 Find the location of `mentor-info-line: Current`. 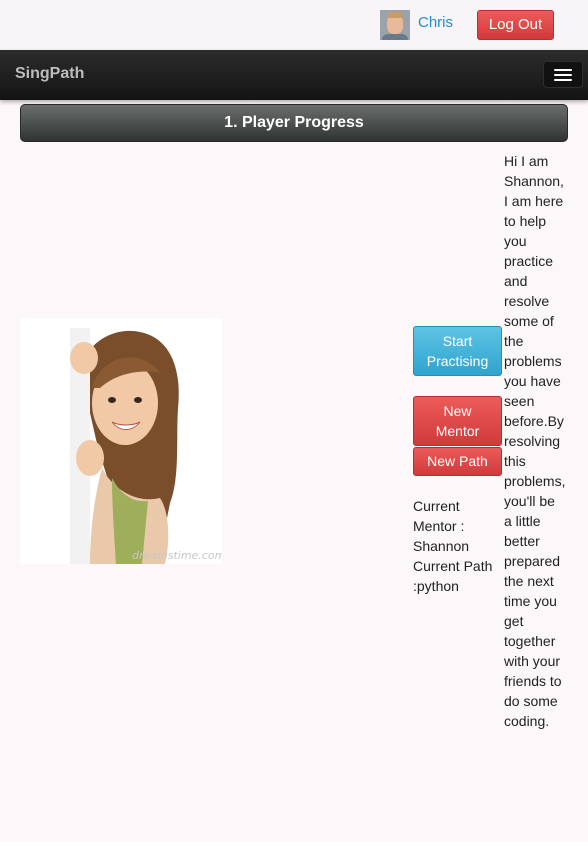

mentor-info-line: Current is located at coordinates (436, 506).